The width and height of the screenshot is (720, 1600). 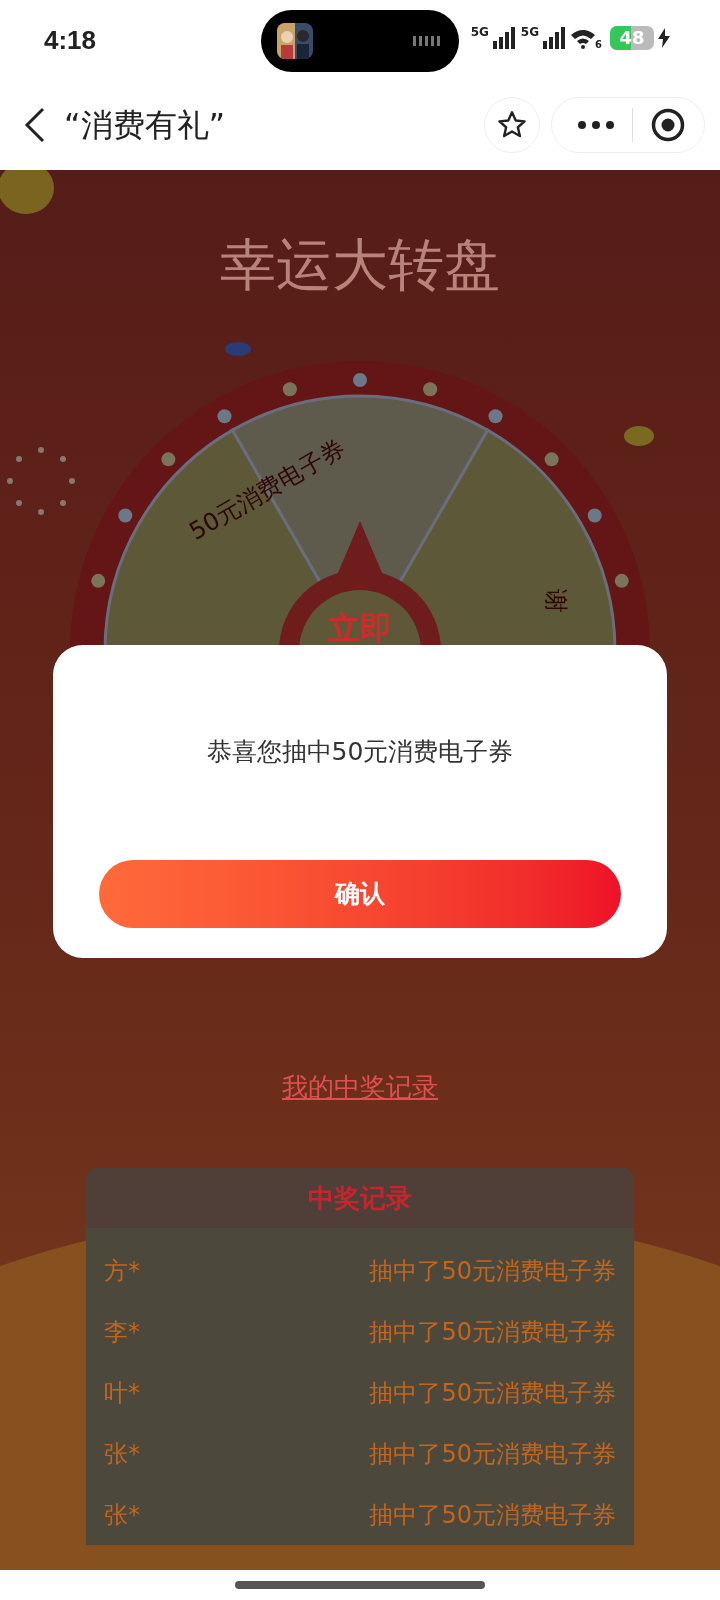 What do you see at coordinates (360, 752) in the screenshot?
I see `dialog-message: 恭喜您抽中50元消费电子券` at bounding box center [360, 752].